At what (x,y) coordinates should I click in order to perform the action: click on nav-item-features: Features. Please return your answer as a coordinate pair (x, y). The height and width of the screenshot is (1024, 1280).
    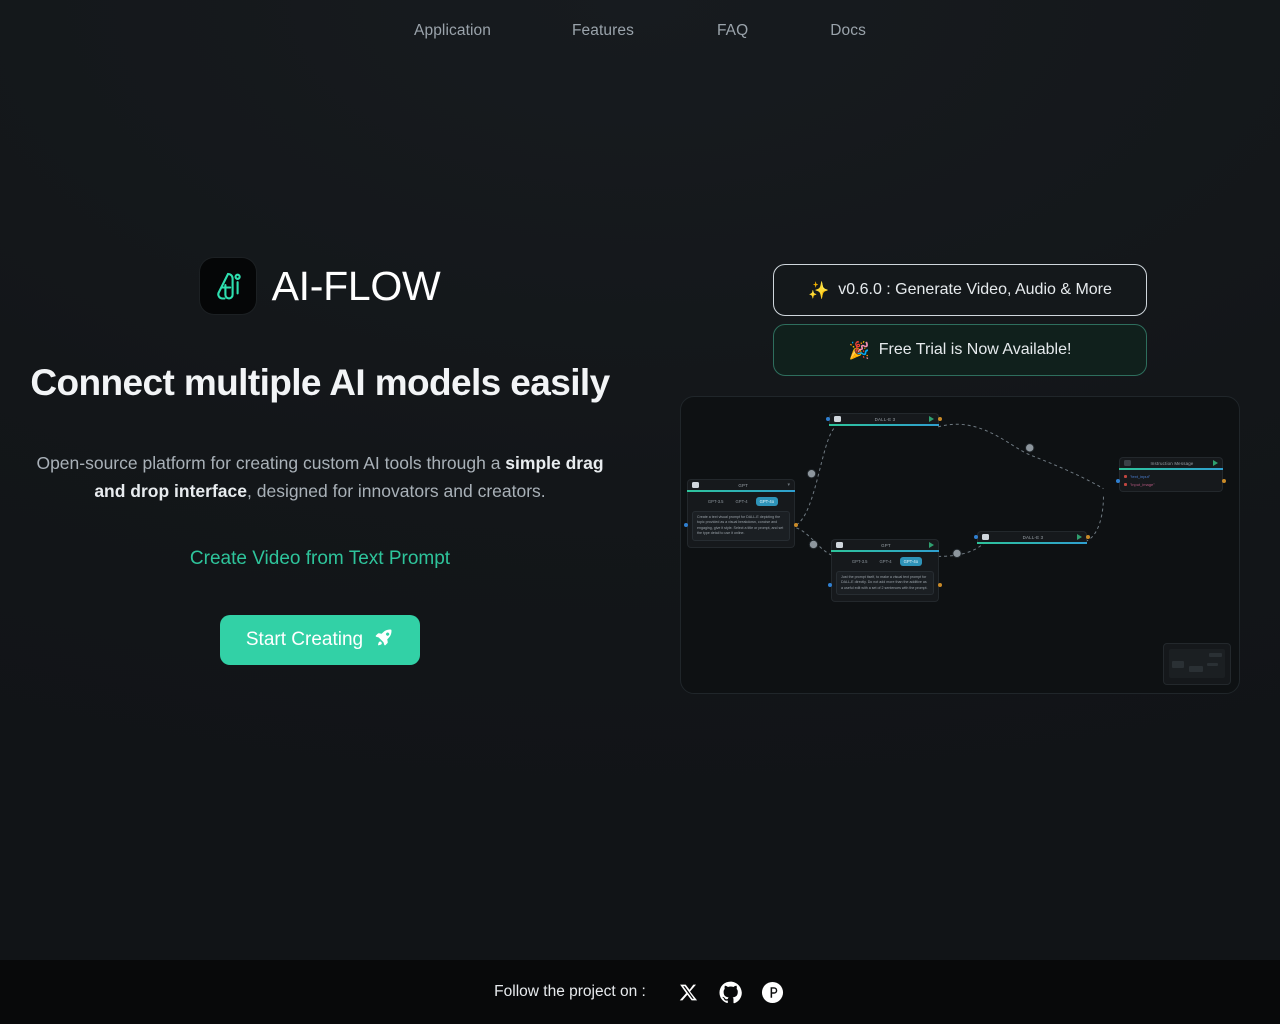
    Looking at the image, I should click on (603, 31).